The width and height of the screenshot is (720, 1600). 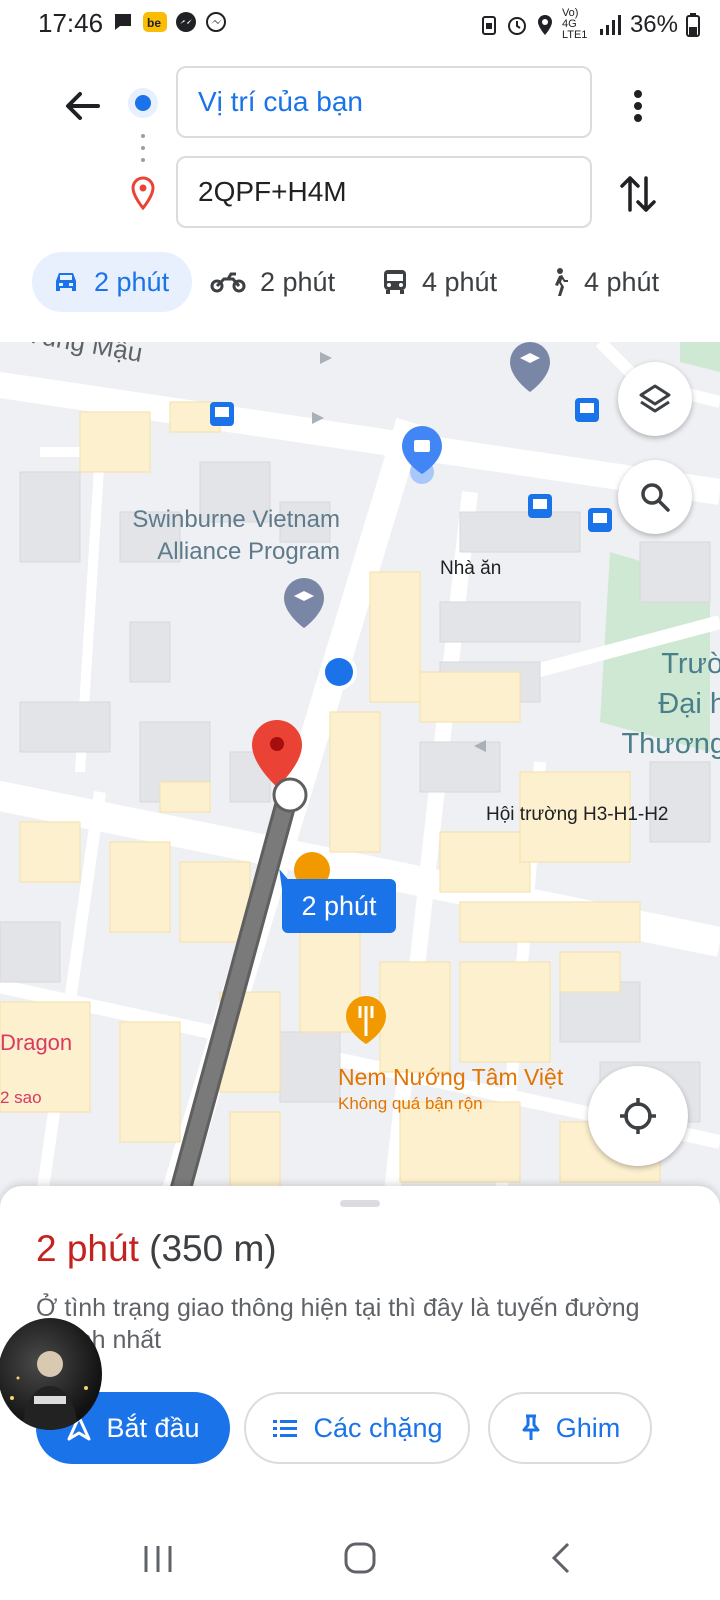 I want to click on floating-avatar, so click(x=51, y=1374).